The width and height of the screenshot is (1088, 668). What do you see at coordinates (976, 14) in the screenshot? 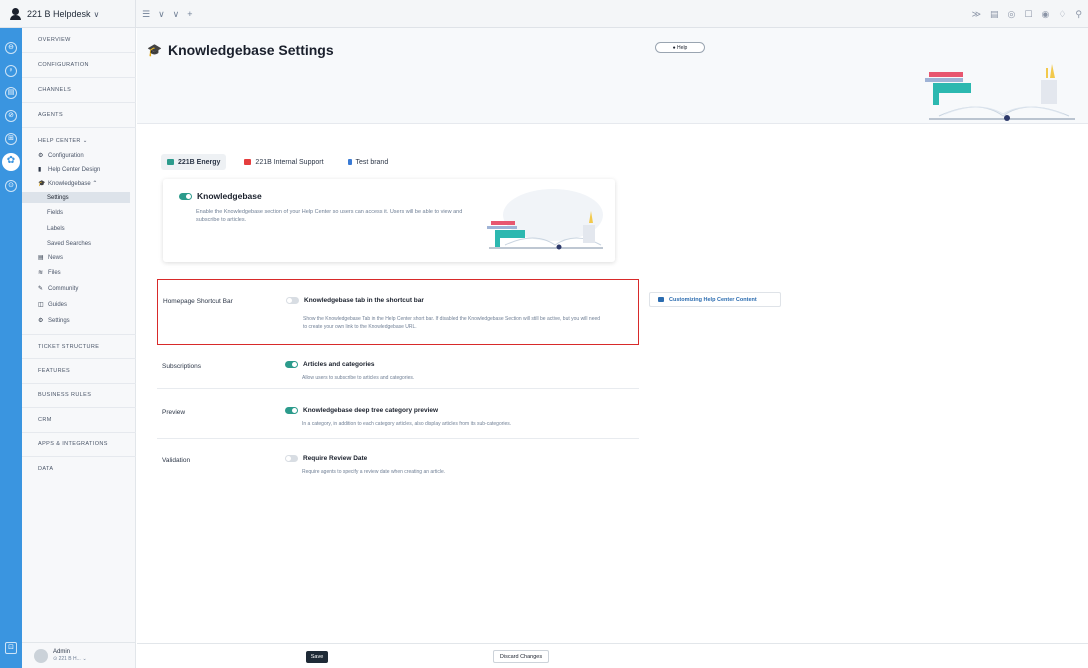
I see `expand-icon: ≫` at bounding box center [976, 14].